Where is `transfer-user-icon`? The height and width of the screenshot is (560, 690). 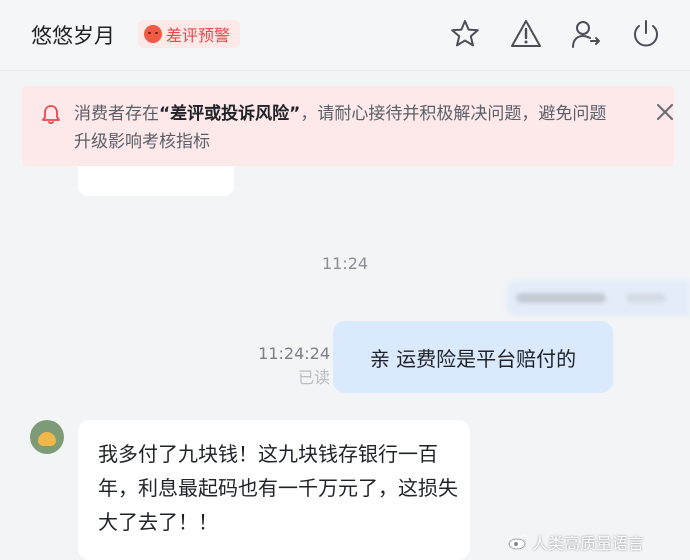 transfer-user-icon is located at coordinates (586, 34).